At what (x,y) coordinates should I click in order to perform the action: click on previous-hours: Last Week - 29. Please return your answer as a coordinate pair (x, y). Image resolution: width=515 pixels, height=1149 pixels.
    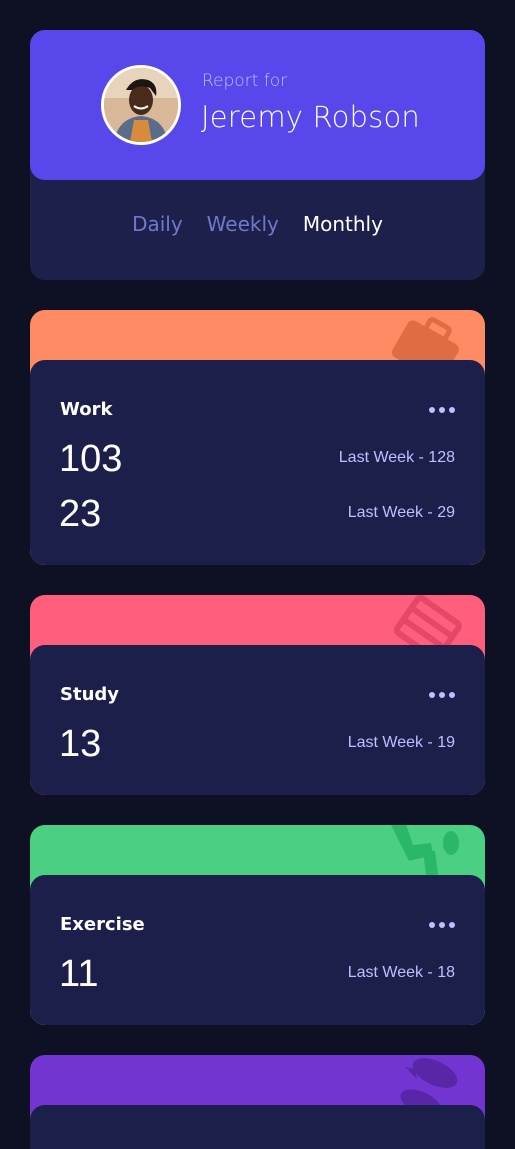
    Looking at the image, I should click on (401, 512).